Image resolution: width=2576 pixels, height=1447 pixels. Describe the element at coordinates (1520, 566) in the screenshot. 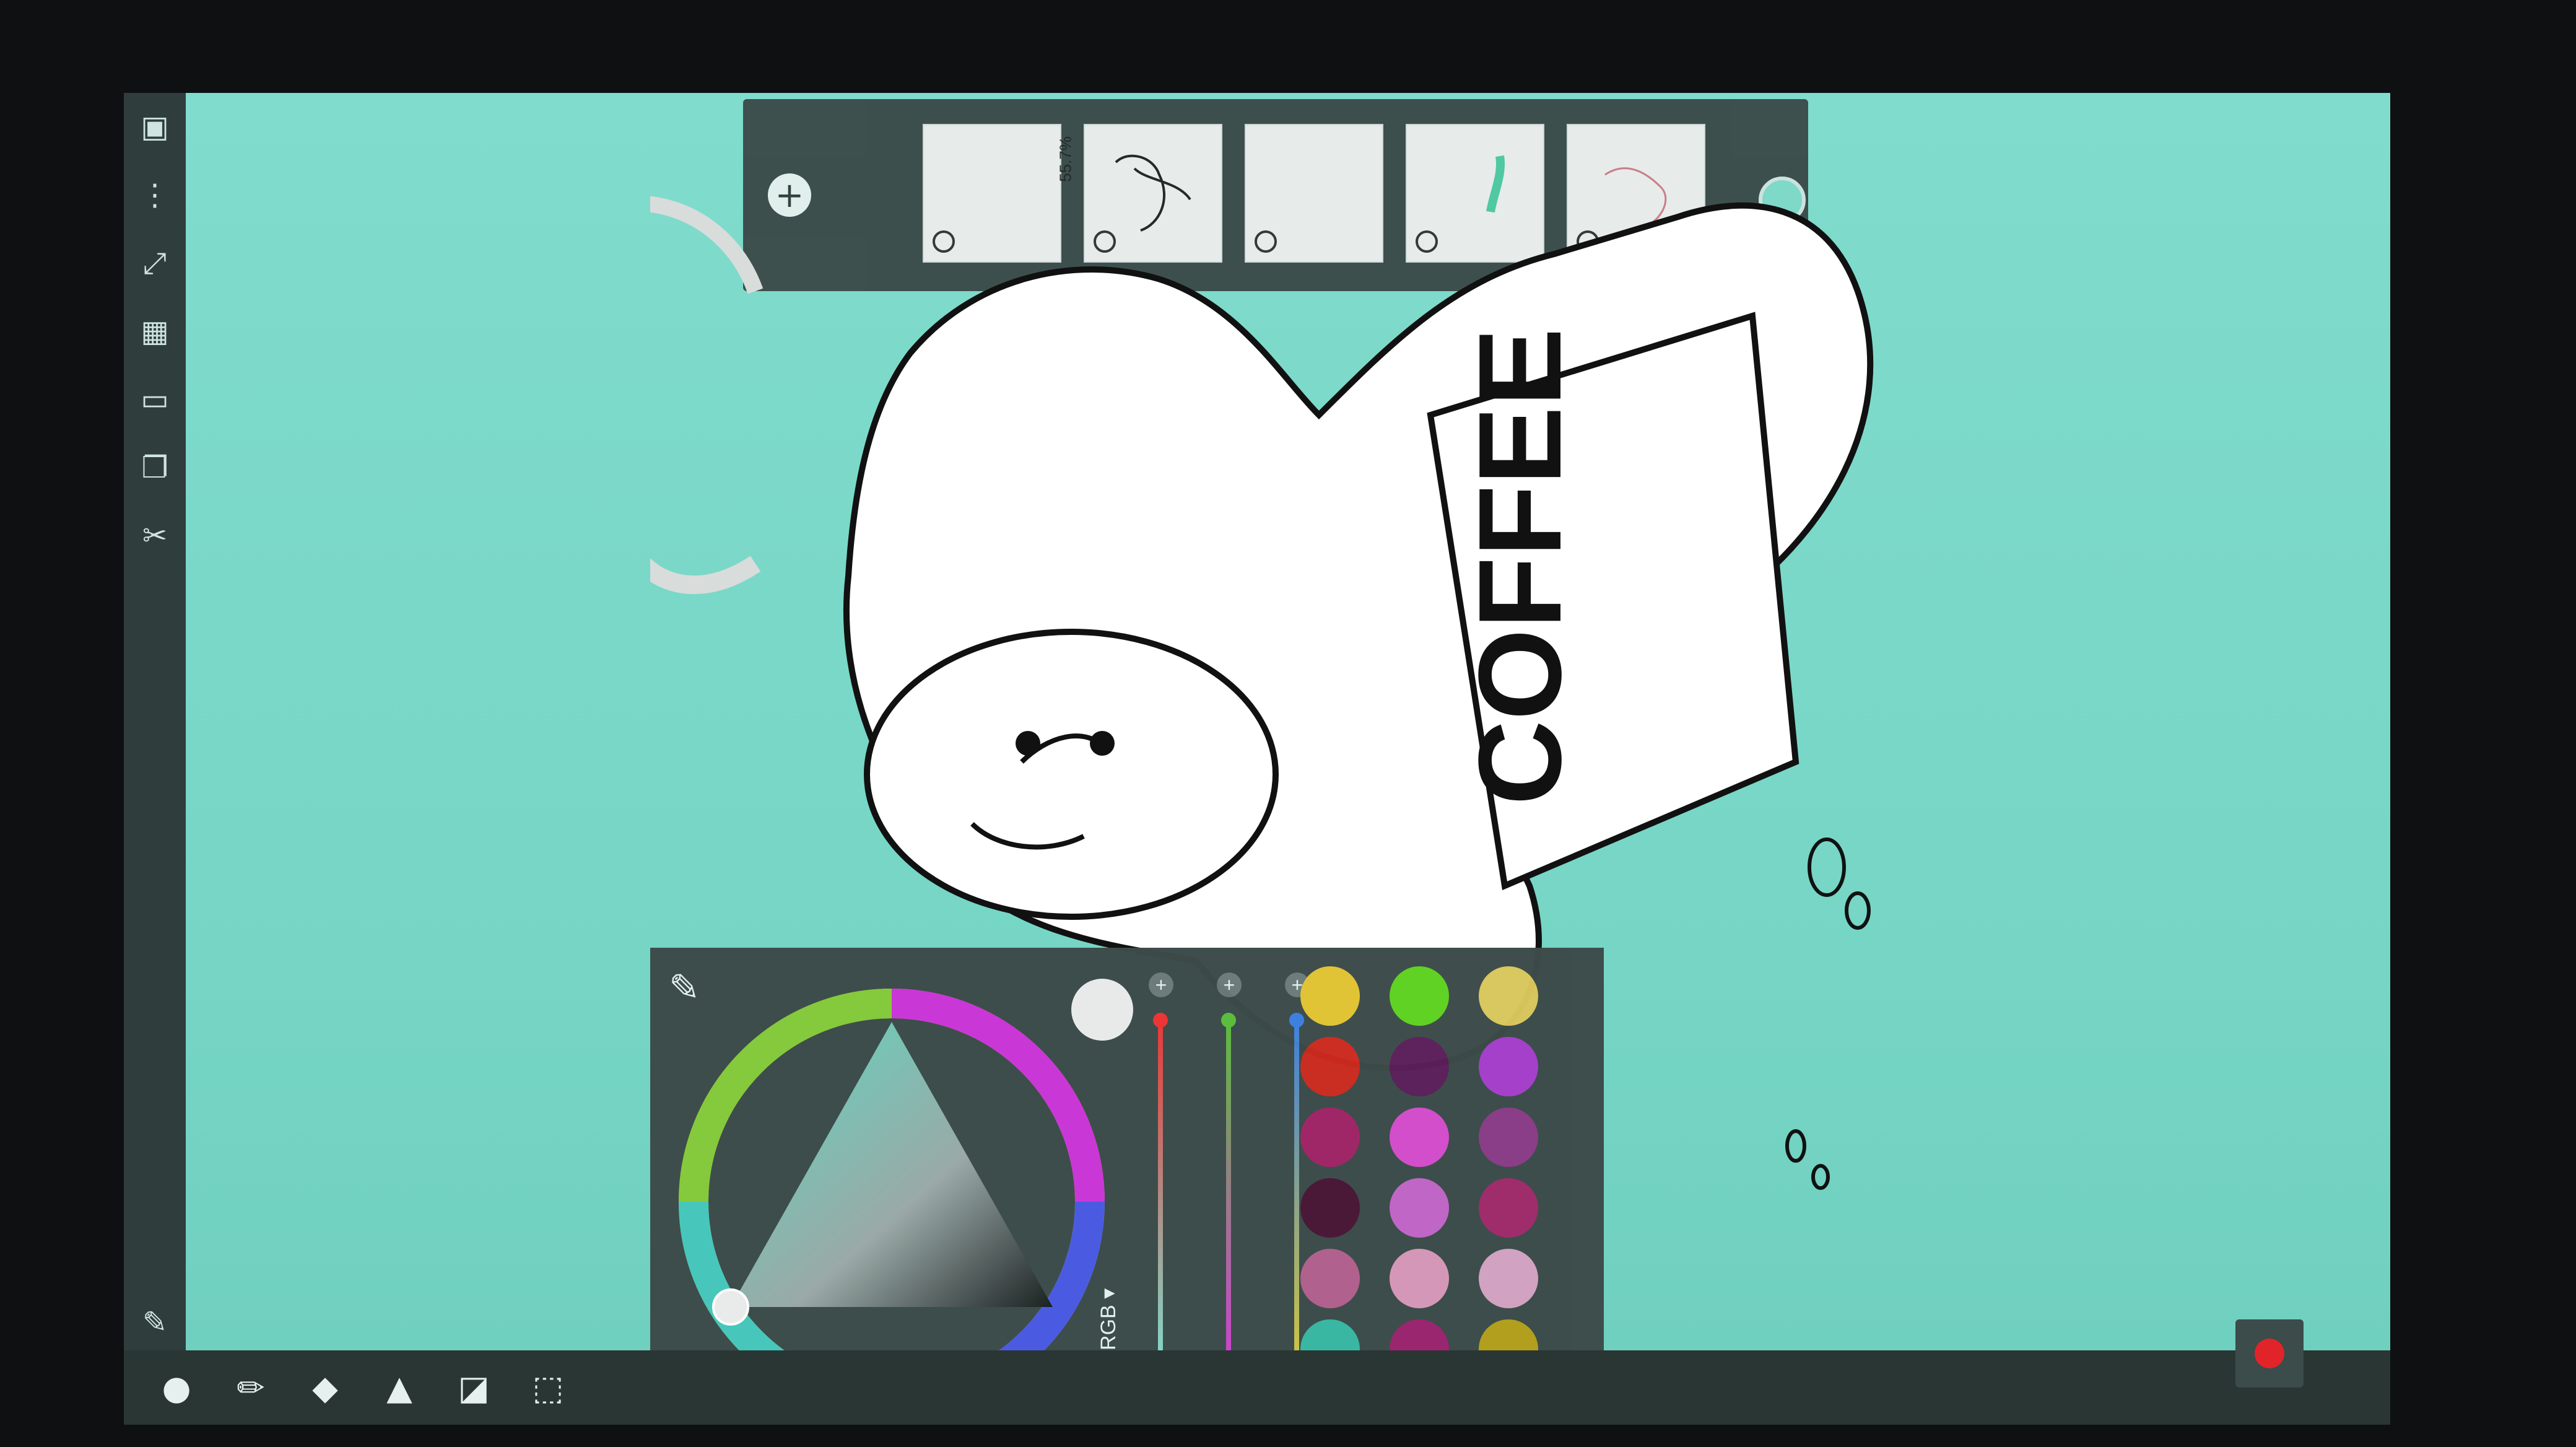

I see `coffee-text: COFFEE` at that location.